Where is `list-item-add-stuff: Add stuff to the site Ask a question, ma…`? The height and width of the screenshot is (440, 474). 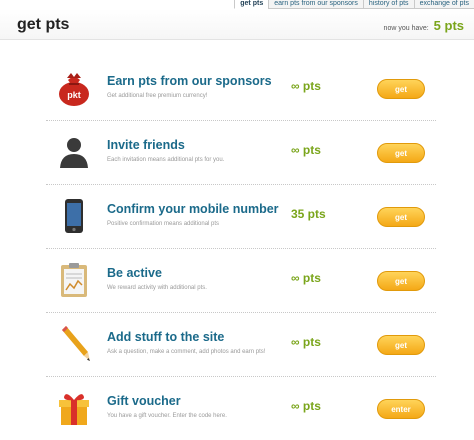 list-item-add-stuff: Add stuff to the site Ask a question, ma… is located at coordinates (241, 345).